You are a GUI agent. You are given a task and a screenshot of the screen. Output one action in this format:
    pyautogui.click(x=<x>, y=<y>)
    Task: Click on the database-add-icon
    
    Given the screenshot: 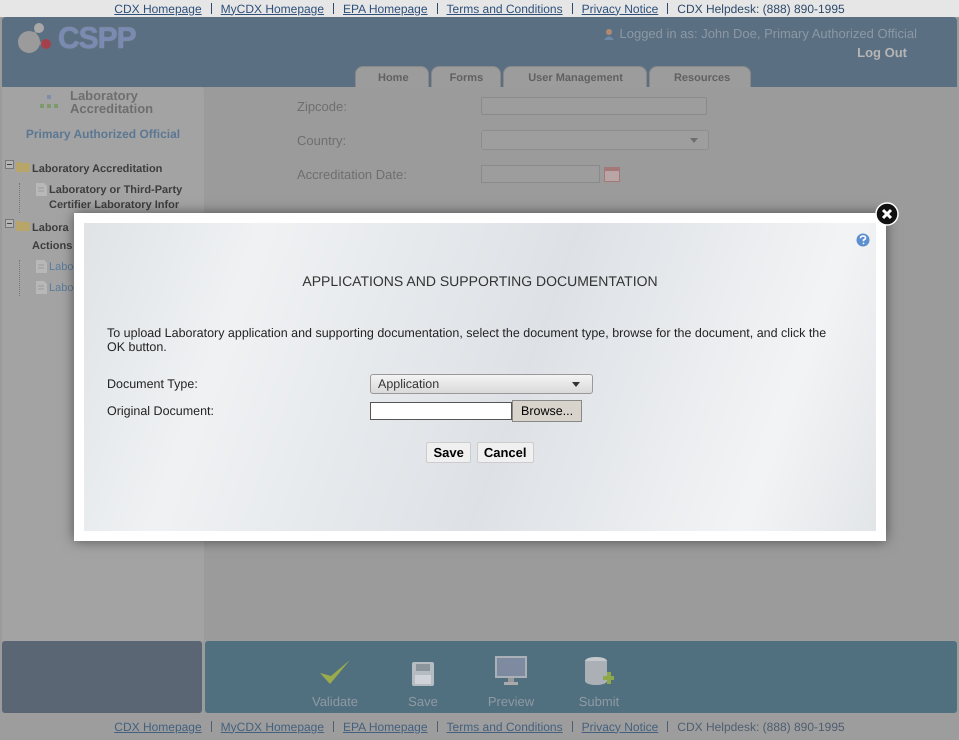 What is the action you would take?
    pyautogui.click(x=599, y=671)
    